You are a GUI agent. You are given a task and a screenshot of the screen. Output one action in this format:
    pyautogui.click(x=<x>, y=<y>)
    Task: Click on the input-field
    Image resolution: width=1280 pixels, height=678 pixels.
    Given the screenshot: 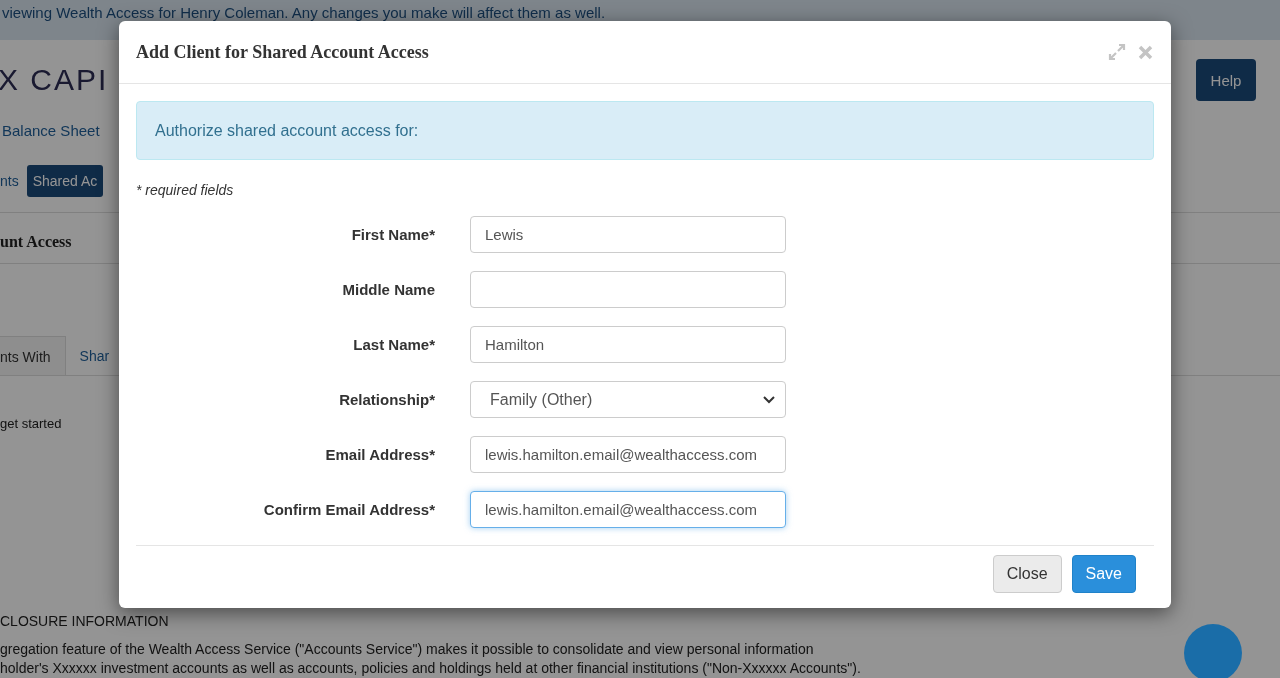 What is the action you would take?
    pyautogui.click(x=628, y=289)
    